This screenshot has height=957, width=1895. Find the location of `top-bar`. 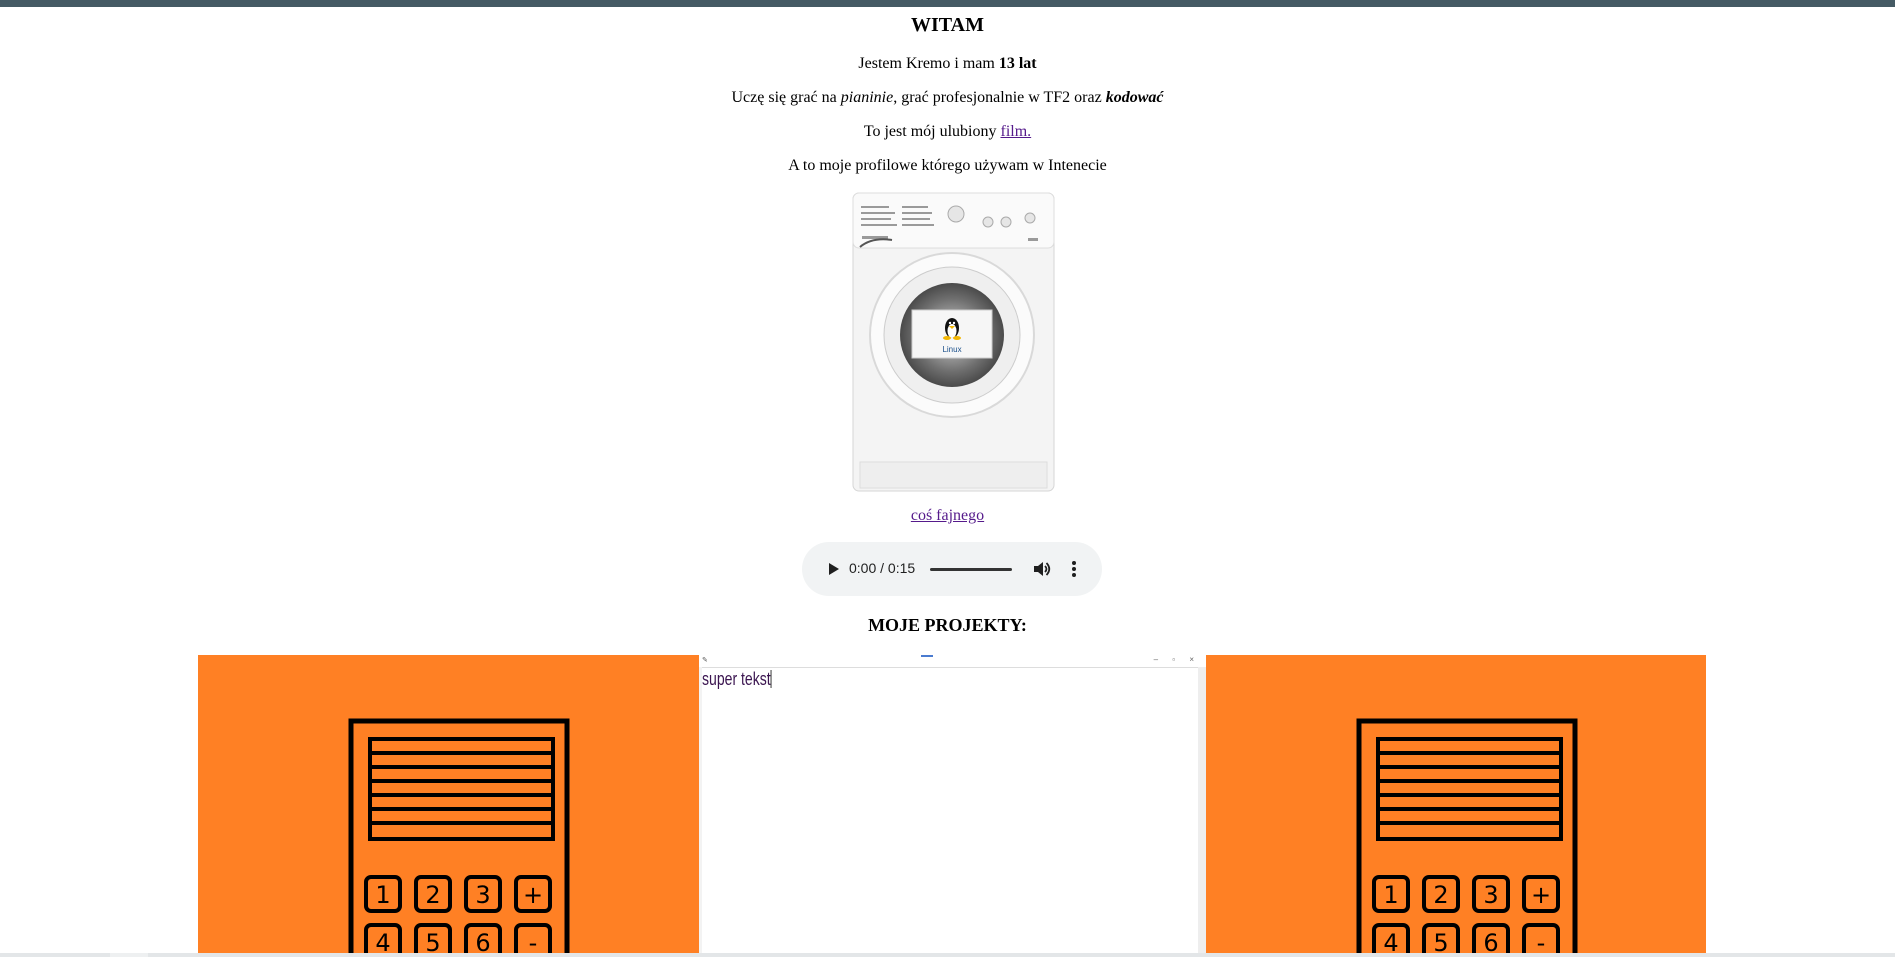

top-bar is located at coordinates (947, 3).